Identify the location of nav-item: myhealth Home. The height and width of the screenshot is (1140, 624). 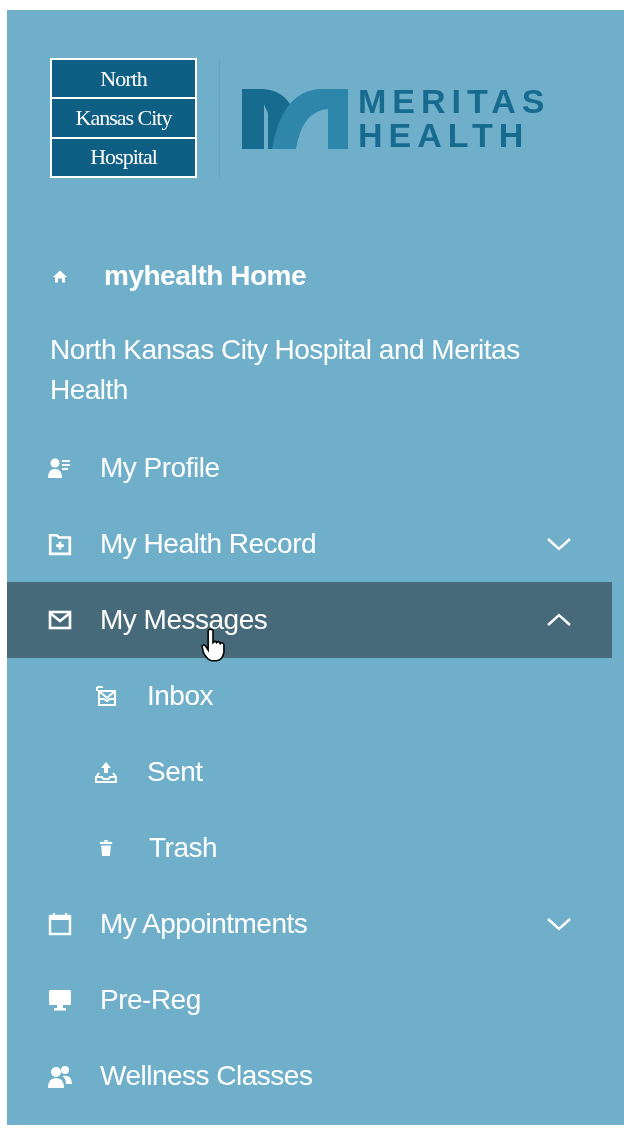
(309, 276).